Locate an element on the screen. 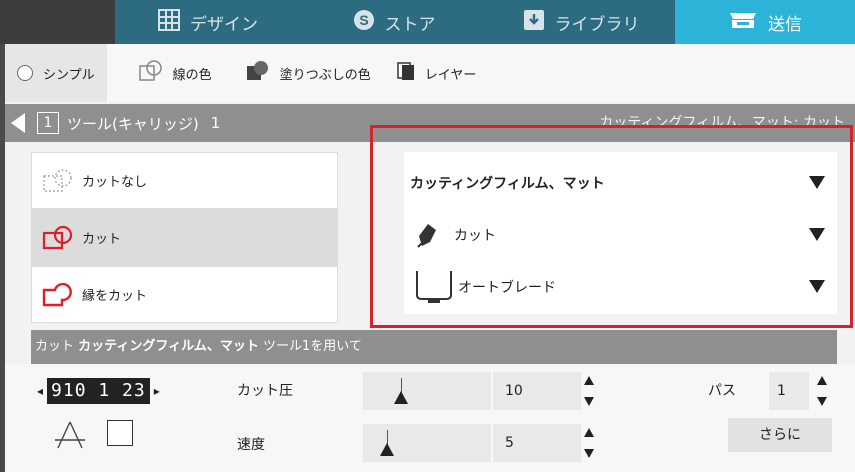  svg-text: S is located at coordinates (363, 20).